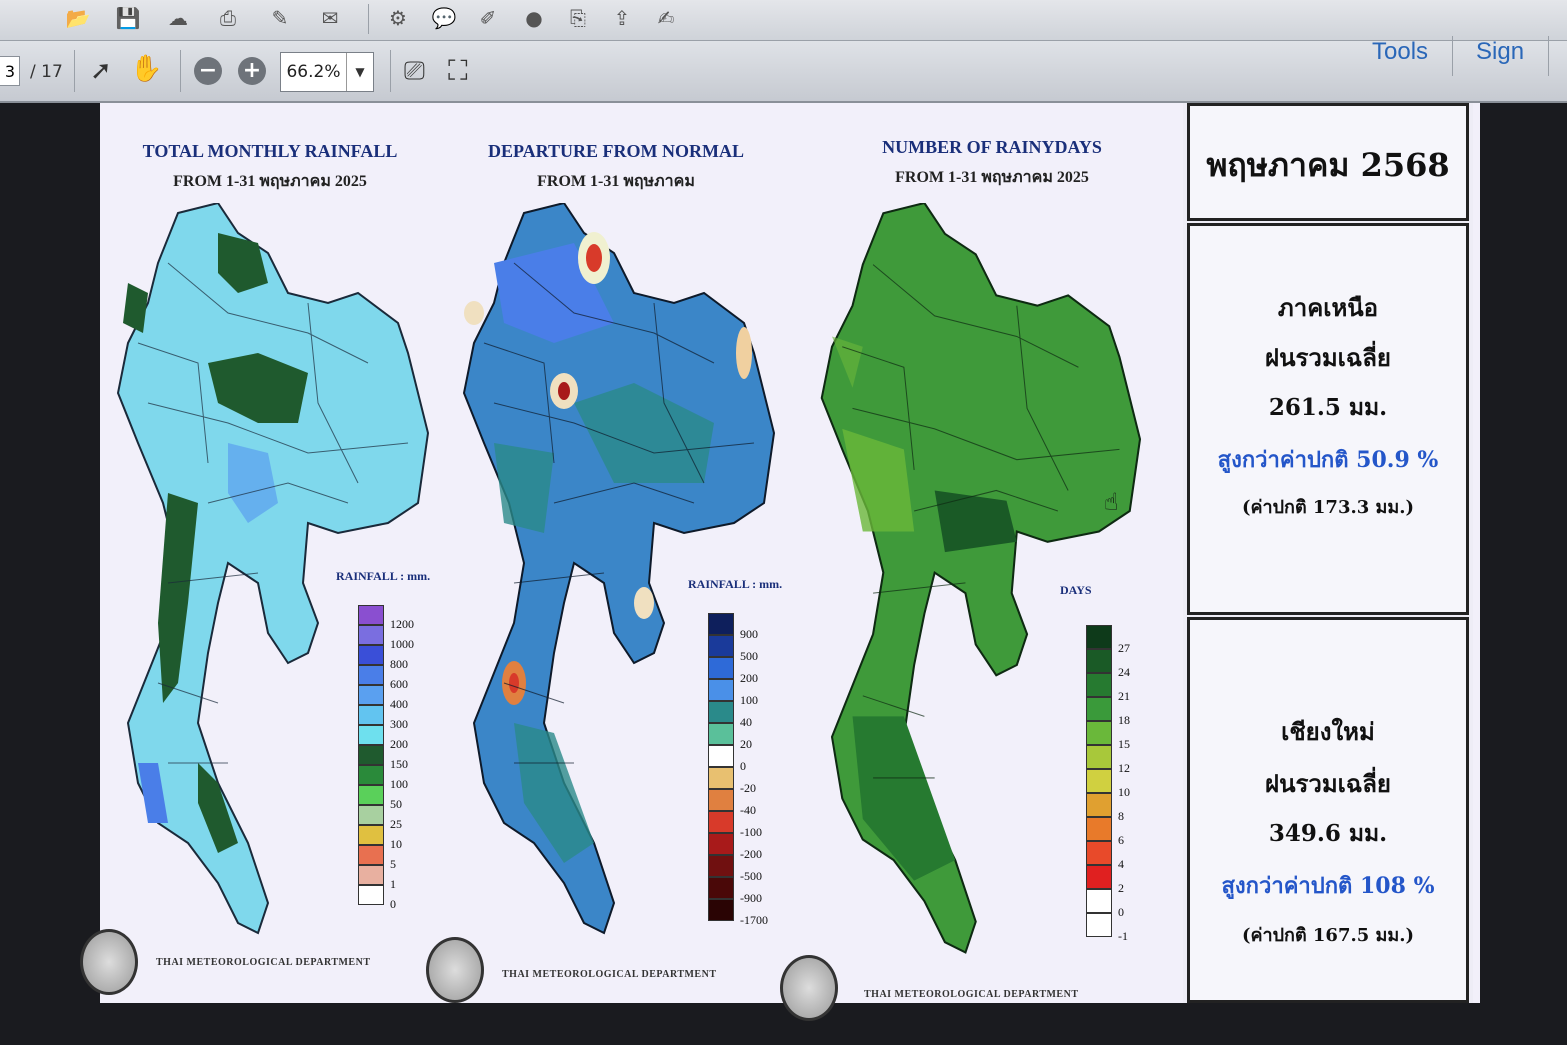 The width and height of the screenshot is (1567, 1045). What do you see at coordinates (128, 18) in the screenshot?
I see `save-icon: 💾` at bounding box center [128, 18].